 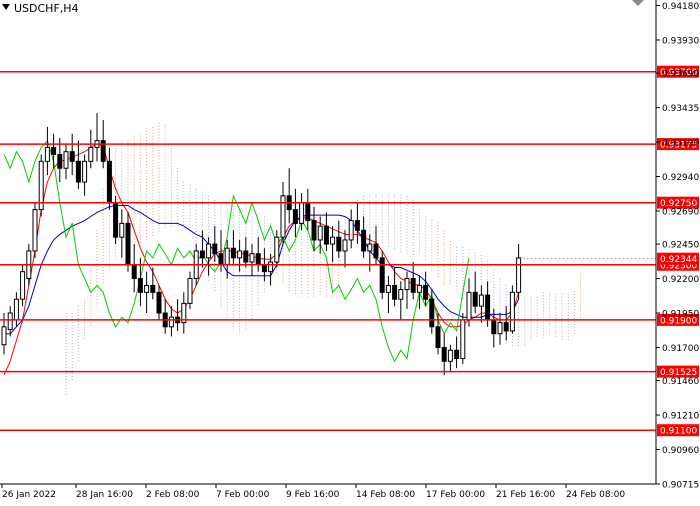 I want to click on time-tick-label: 24 Feb 08:00, so click(x=595, y=495).